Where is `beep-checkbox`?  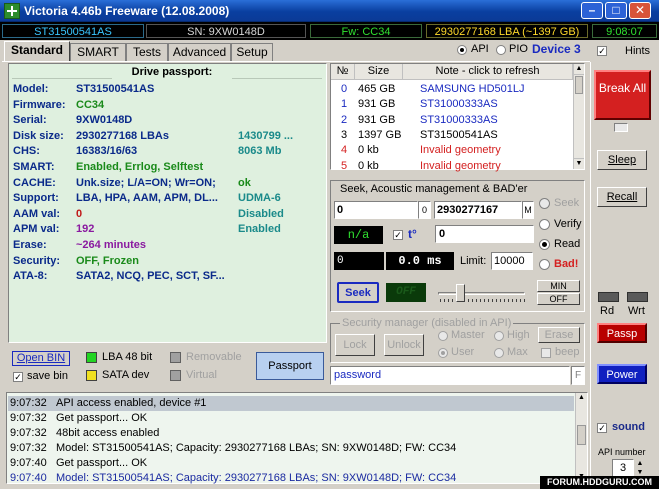 beep-checkbox is located at coordinates (546, 353).